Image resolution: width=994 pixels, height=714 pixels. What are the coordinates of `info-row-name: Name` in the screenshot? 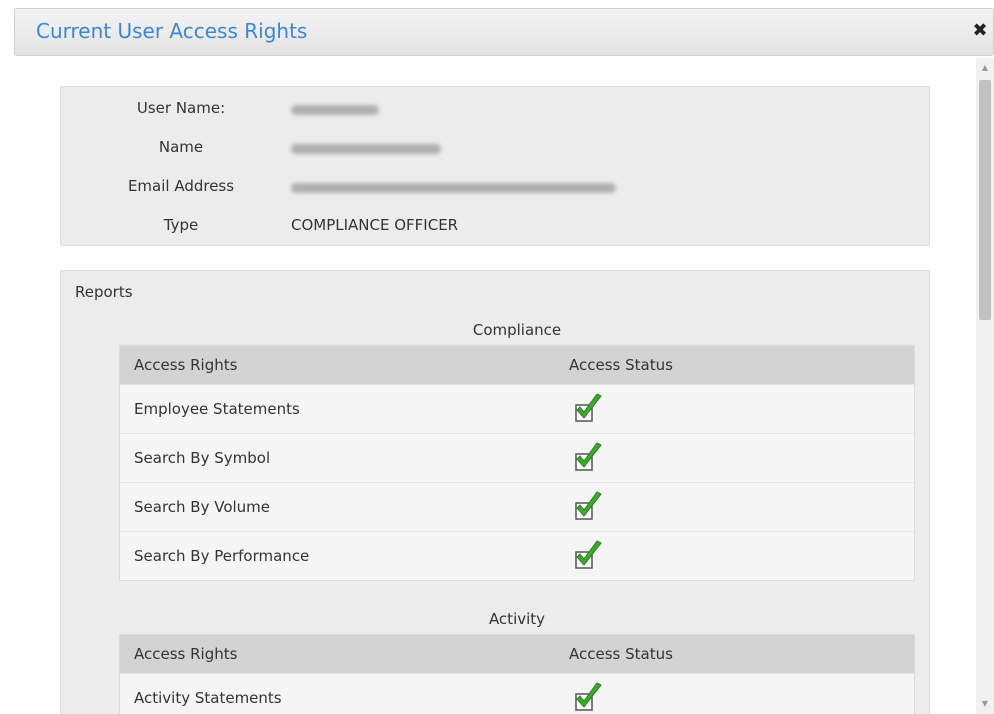 It's located at (495, 150).